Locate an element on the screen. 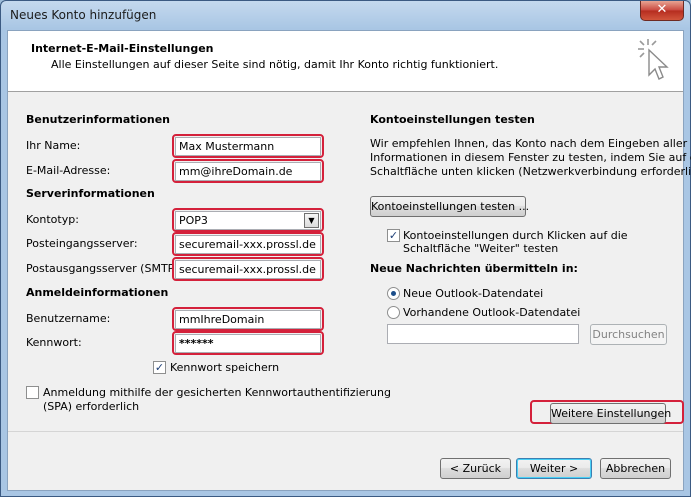 This screenshot has width=691, height=497. username-label: Benutzername: is located at coordinates (68, 318).